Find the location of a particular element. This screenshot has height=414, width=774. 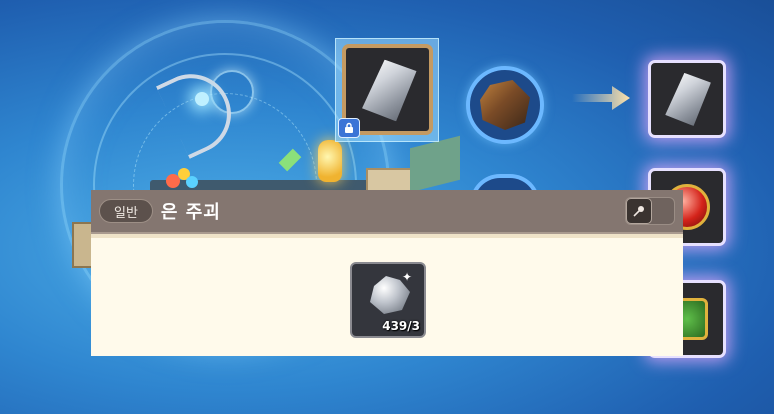

item-name: 은 주괴 is located at coordinates (190, 212).